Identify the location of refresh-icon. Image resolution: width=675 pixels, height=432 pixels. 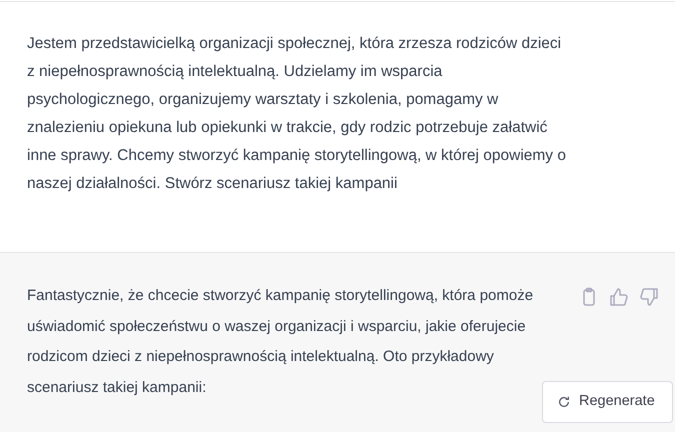
(564, 402).